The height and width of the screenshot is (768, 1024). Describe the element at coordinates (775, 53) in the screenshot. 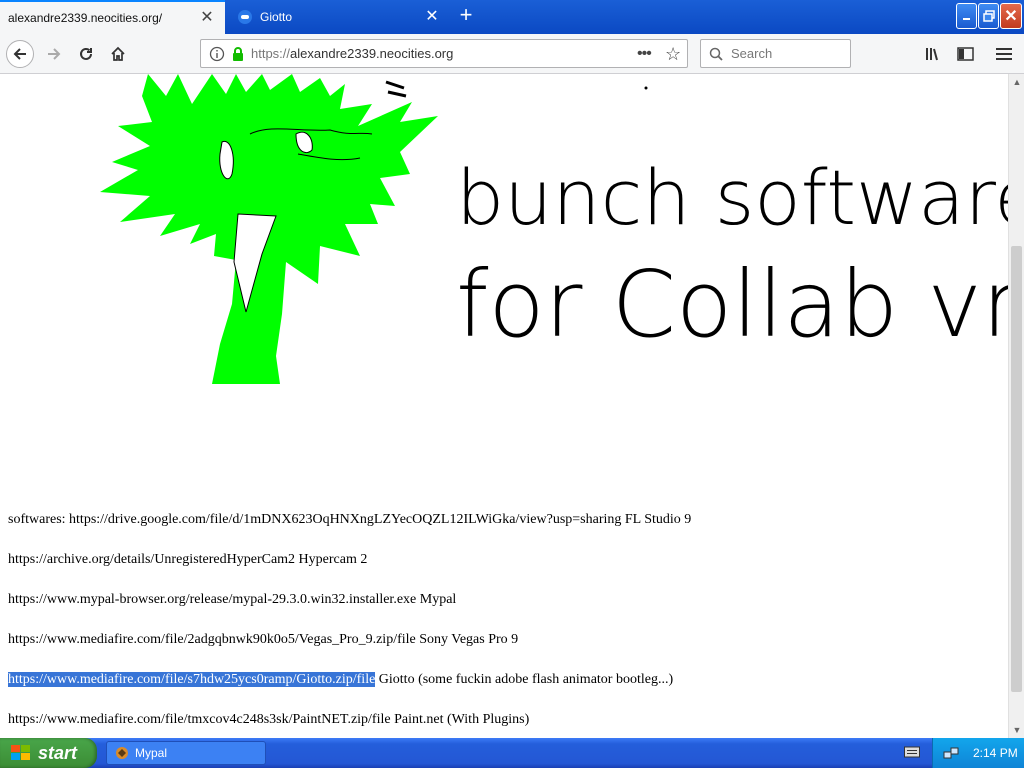

I see `search-input: Search` at that location.